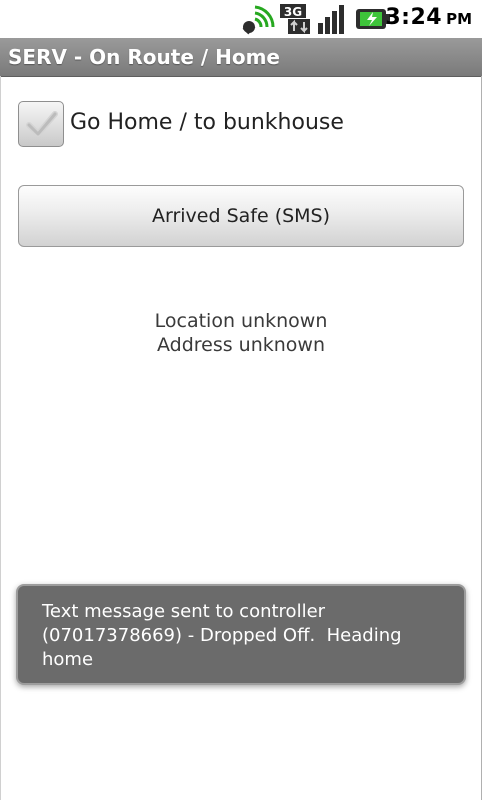  What do you see at coordinates (241, 345) in the screenshot?
I see `address-status: Address unknown` at bounding box center [241, 345].